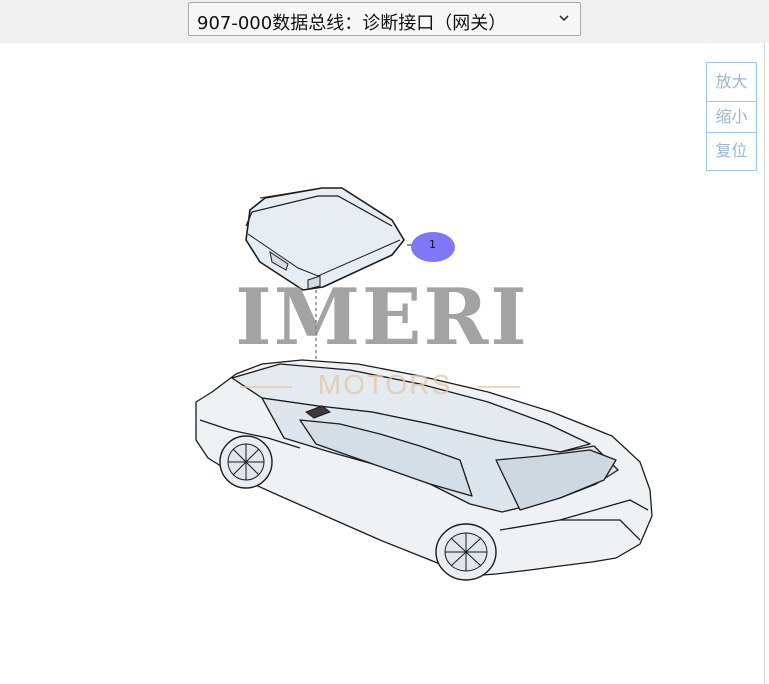 The image size is (769, 684). I want to click on watermark-logo: IMERI, so click(382, 317).